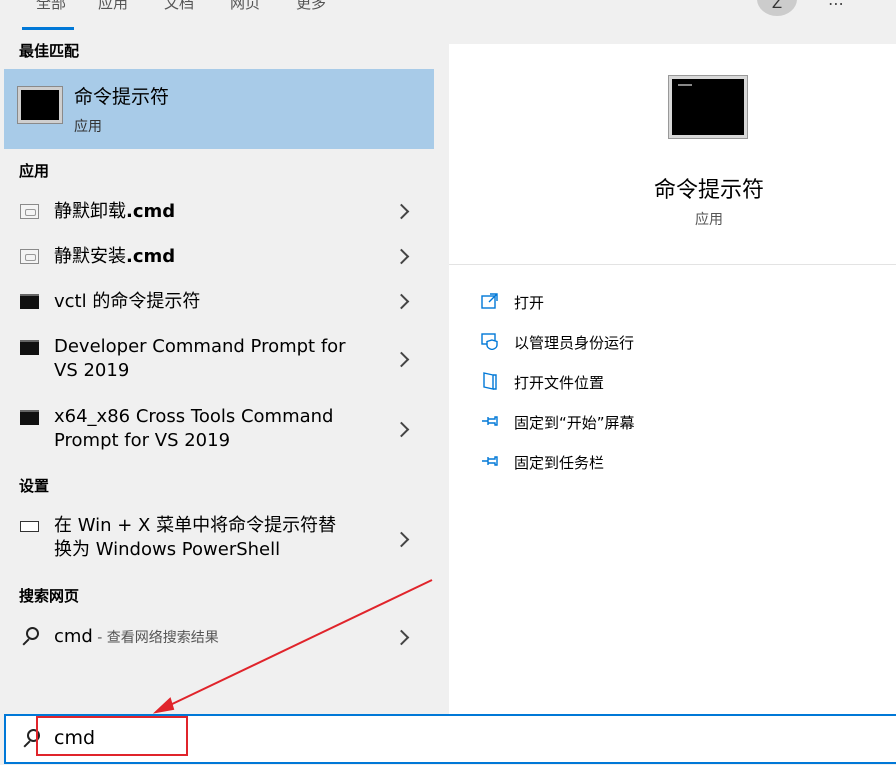 This screenshot has width=896, height=765. Describe the element at coordinates (49, 51) in the screenshot. I see `best-match-header: 最佳匹配` at that location.